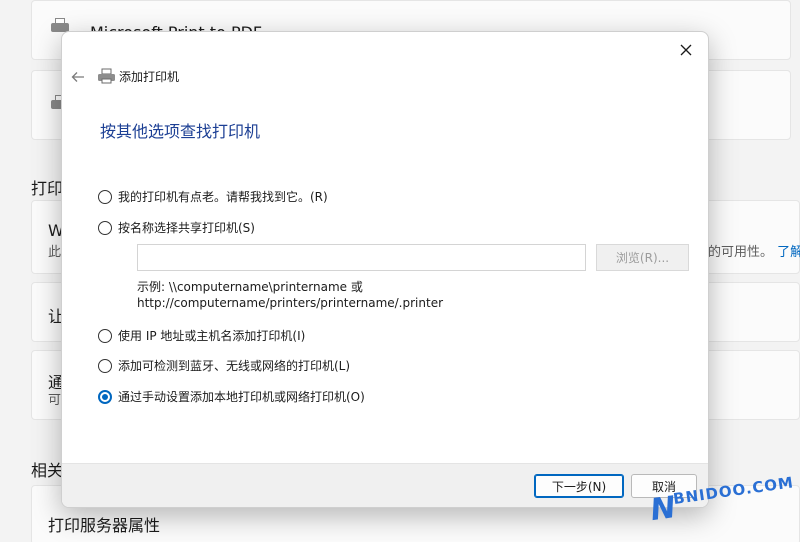 This screenshot has height=542, width=800. I want to click on next-button: 下一步(N), so click(579, 486).